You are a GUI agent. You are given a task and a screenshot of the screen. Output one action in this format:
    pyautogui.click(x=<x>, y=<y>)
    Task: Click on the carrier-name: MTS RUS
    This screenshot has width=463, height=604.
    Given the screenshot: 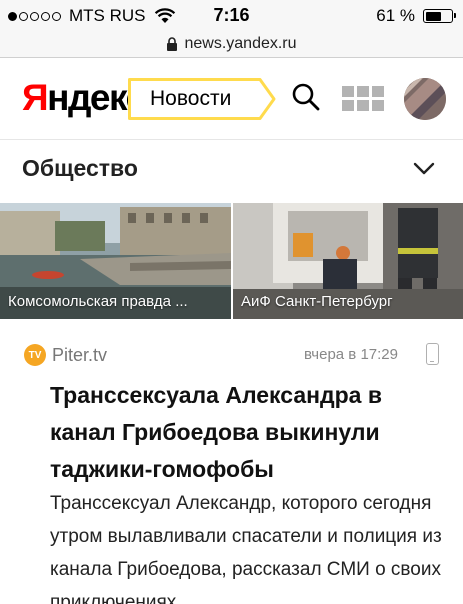 What is the action you would take?
    pyautogui.click(x=107, y=15)
    